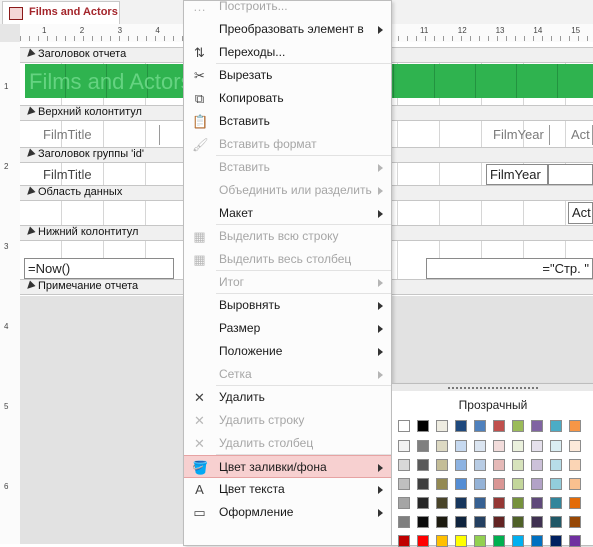 The height and width of the screenshot is (547, 593). Describe the element at coordinates (520, 135) in the screenshot. I see `filmyear-label: FilmYear` at that location.